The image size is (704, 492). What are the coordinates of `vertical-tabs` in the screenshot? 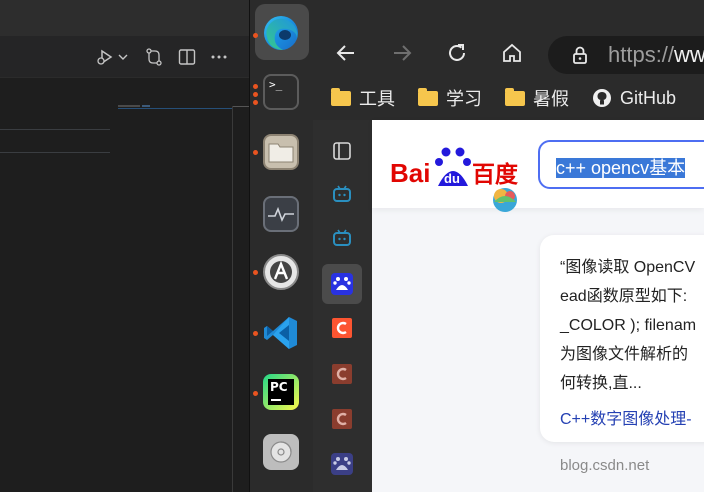 It's located at (342, 306).